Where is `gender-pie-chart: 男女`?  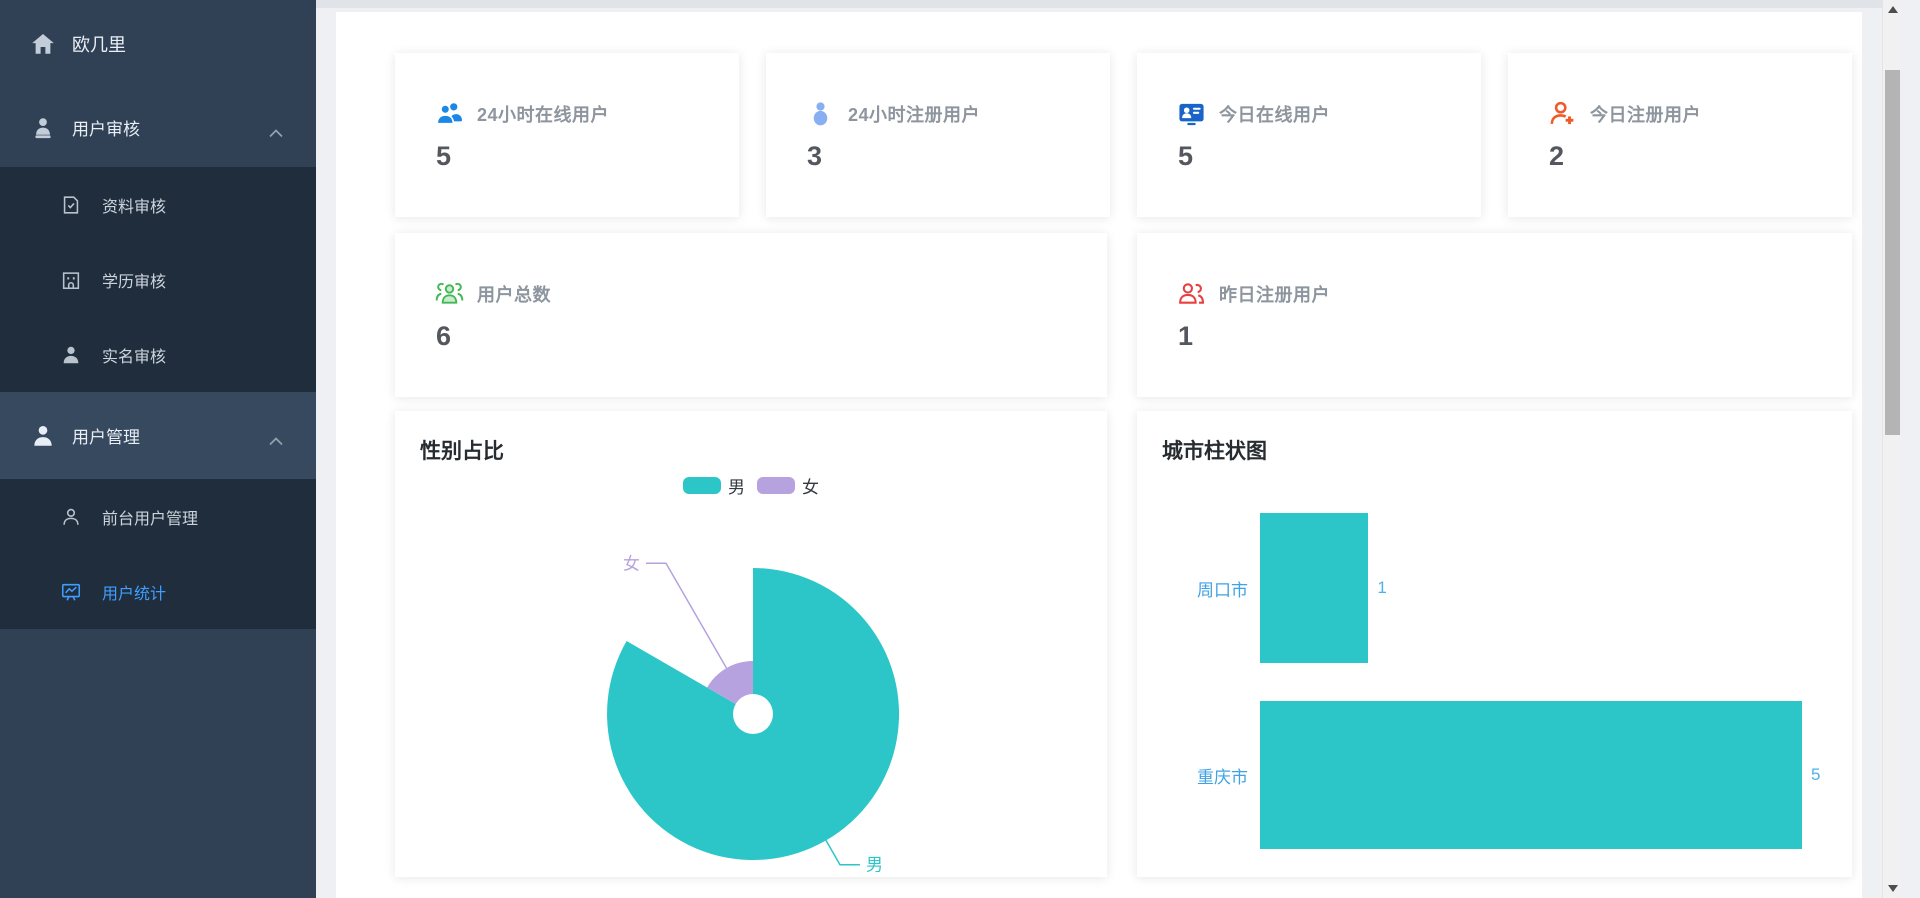 gender-pie-chart: 男女 is located at coordinates (753, 714).